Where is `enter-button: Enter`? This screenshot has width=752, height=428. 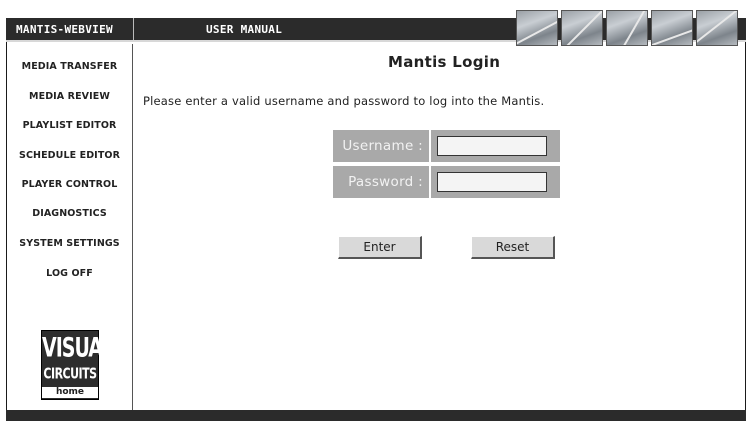 enter-button: Enter is located at coordinates (380, 247).